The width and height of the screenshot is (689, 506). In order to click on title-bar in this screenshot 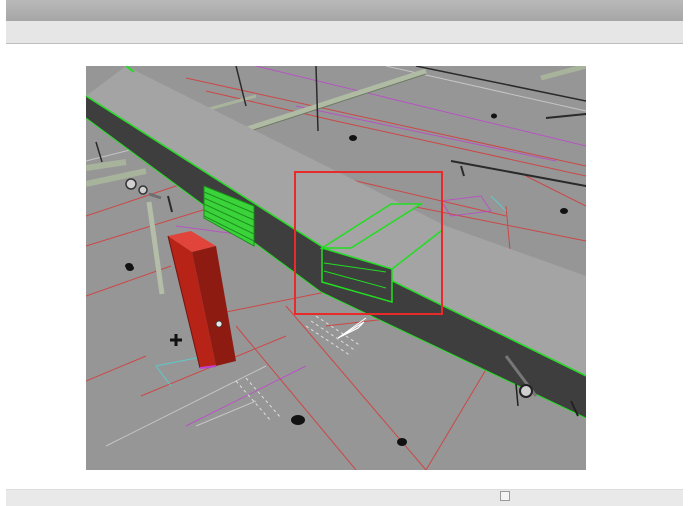, I will do `click(344, 10)`.